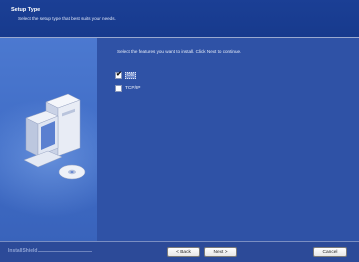 This screenshot has width=359, height=262. What do you see at coordinates (54, 136) in the screenshot?
I see `computer-with-cd-icon` at bounding box center [54, 136].